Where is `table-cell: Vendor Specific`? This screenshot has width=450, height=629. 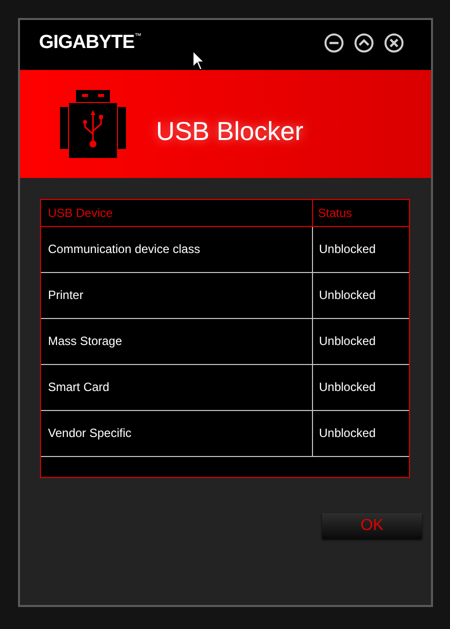
table-cell: Vendor Specific is located at coordinates (177, 433).